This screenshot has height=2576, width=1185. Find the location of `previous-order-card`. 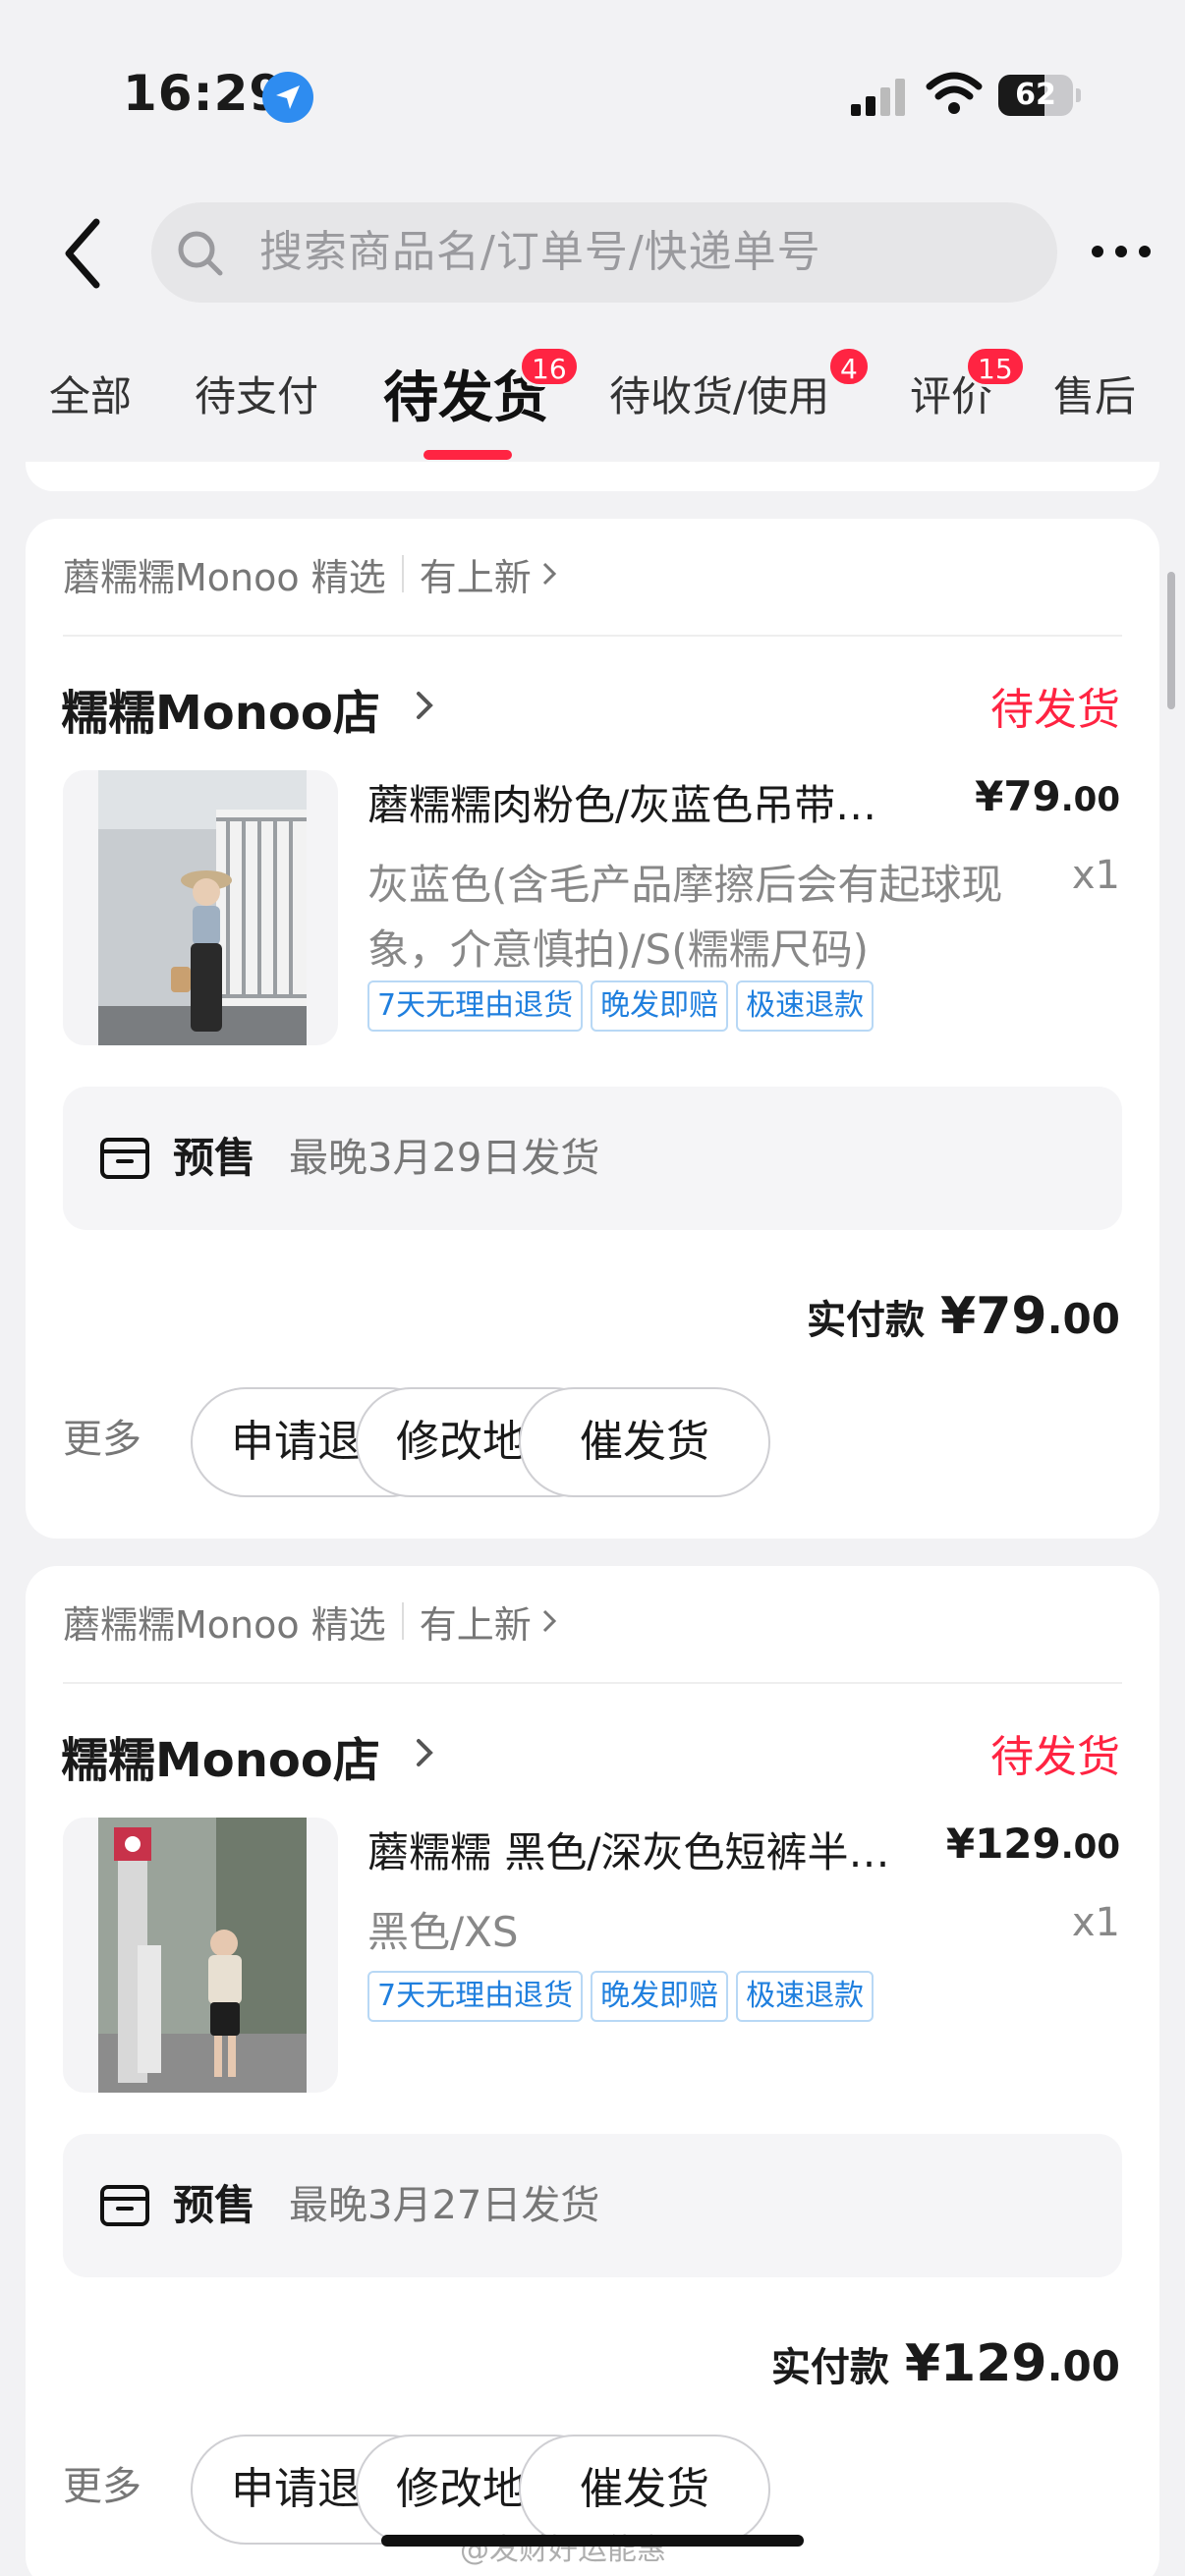

previous-order-card is located at coordinates (592, 476).